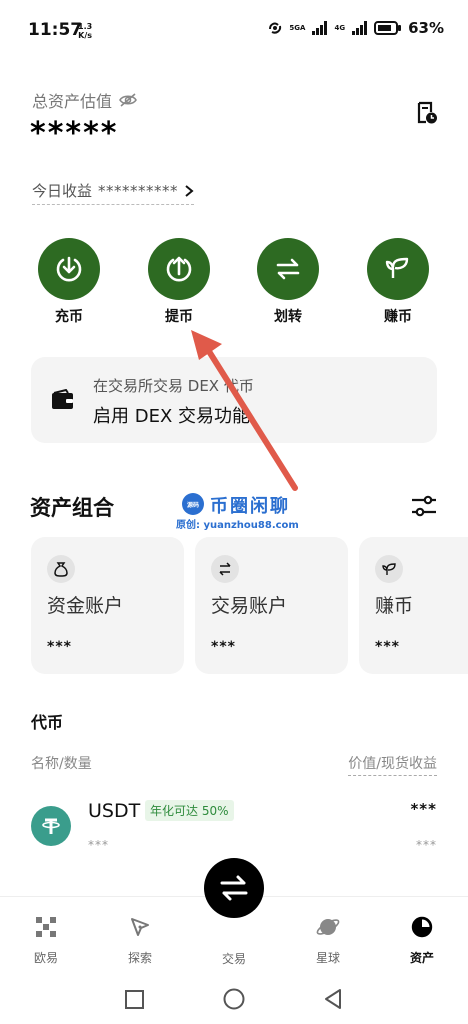 This screenshot has height=1024, width=468. What do you see at coordinates (388, 28) in the screenshot?
I see `battery-icon` at bounding box center [388, 28].